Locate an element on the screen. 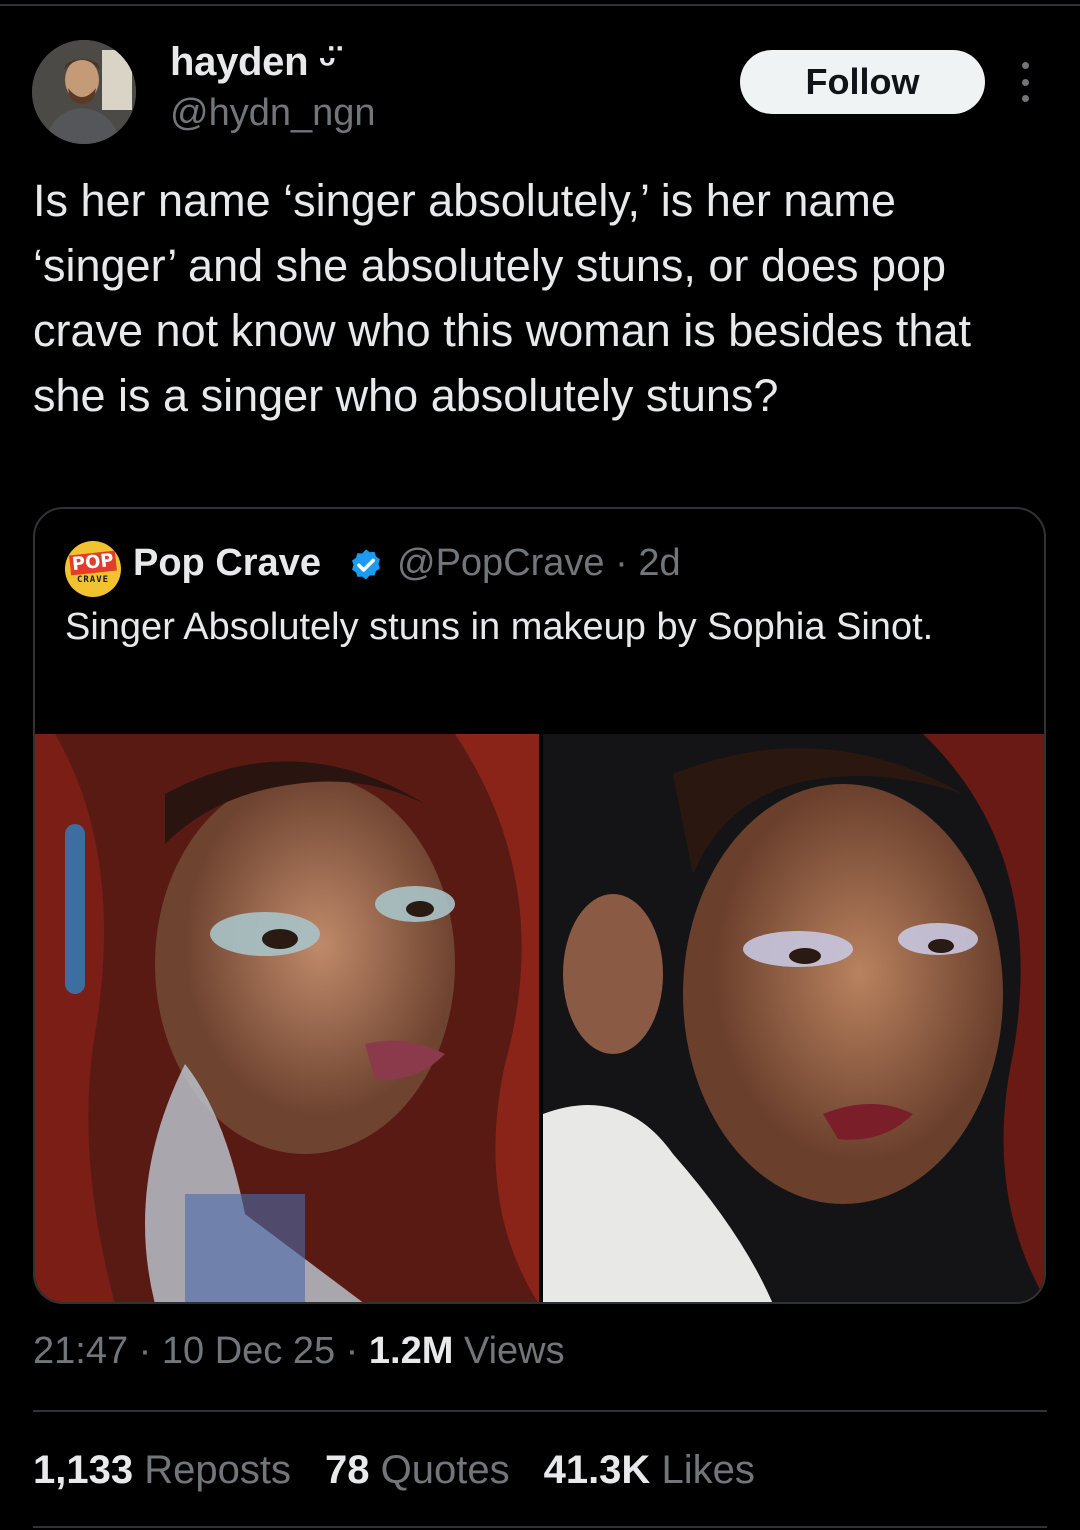 The image size is (1080, 1530). views-count: 1.2M is located at coordinates (411, 1351).